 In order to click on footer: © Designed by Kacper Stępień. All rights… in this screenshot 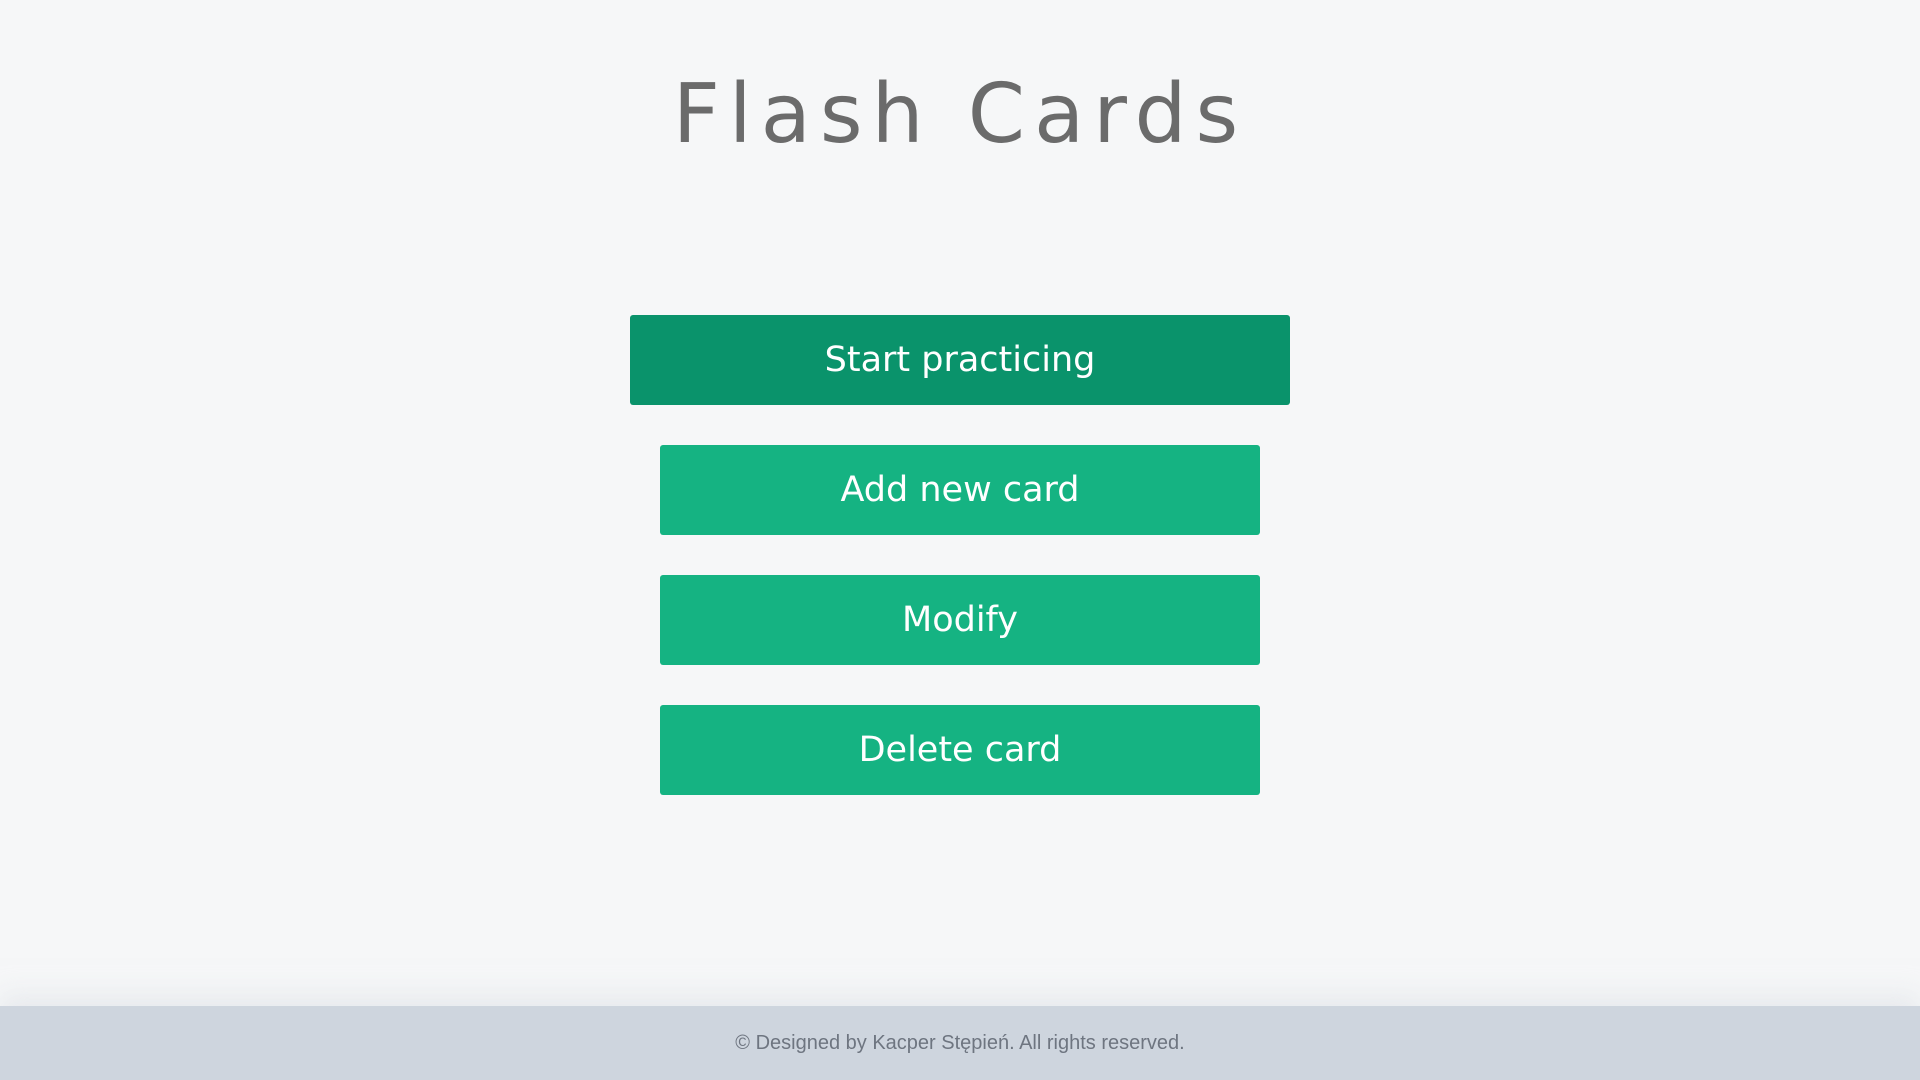, I will do `click(960, 1043)`.